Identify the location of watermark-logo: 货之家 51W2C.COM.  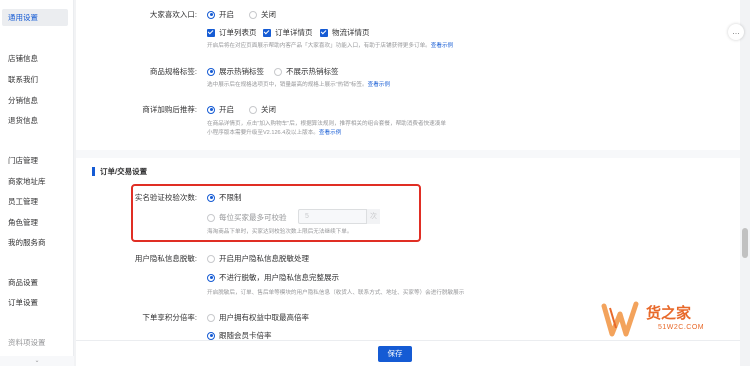
(661, 320).